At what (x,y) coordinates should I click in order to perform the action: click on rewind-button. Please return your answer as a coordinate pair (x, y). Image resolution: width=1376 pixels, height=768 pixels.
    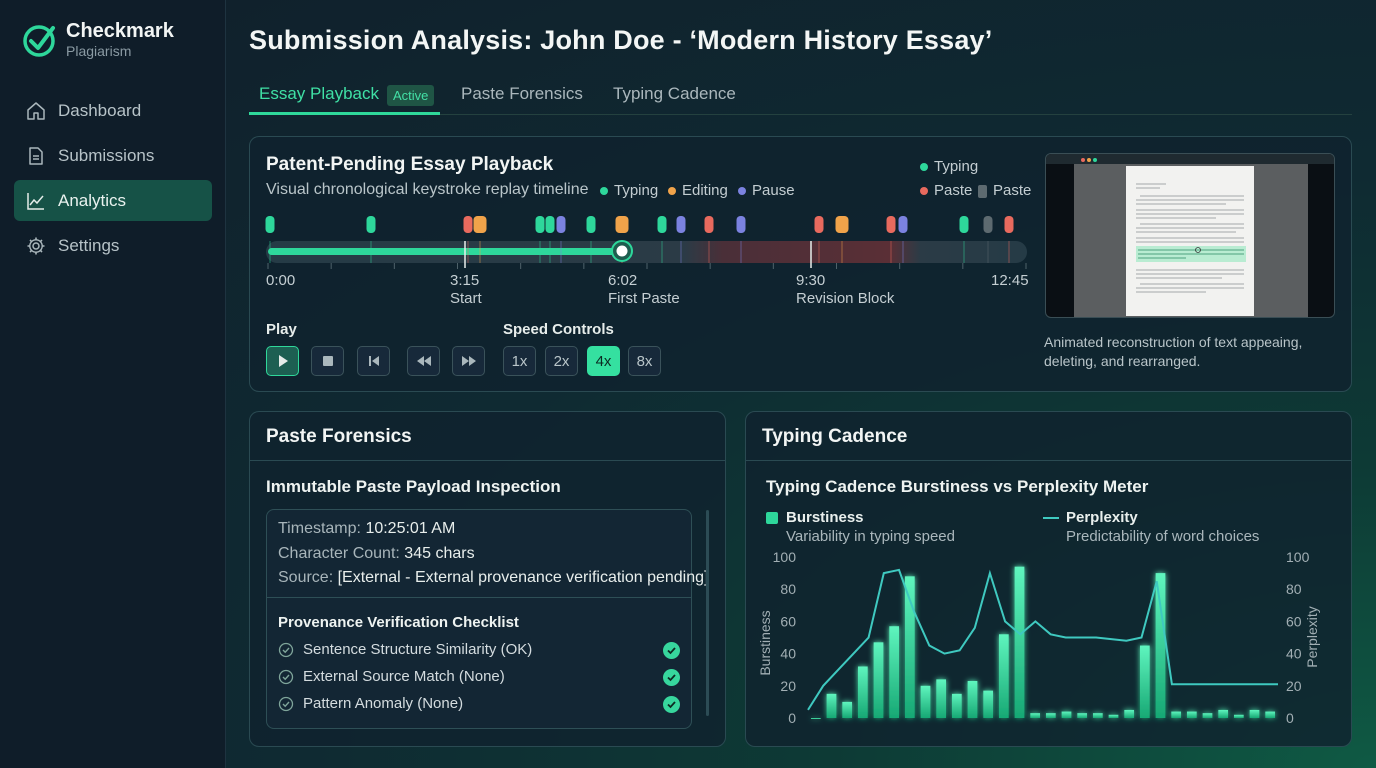
    Looking at the image, I should click on (423, 361).